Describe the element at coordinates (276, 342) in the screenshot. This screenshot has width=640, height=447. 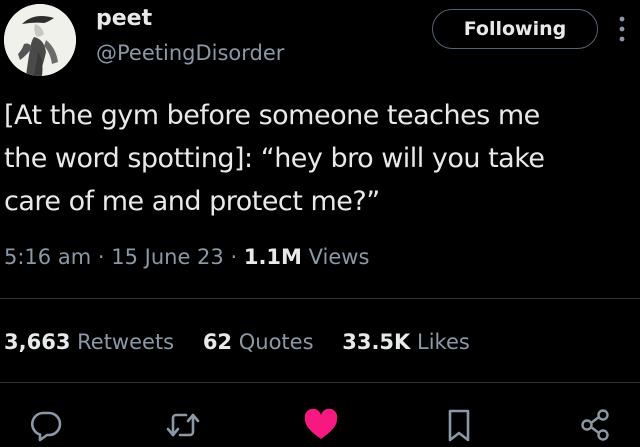
I see `quotes-label: Quotes` at that location.